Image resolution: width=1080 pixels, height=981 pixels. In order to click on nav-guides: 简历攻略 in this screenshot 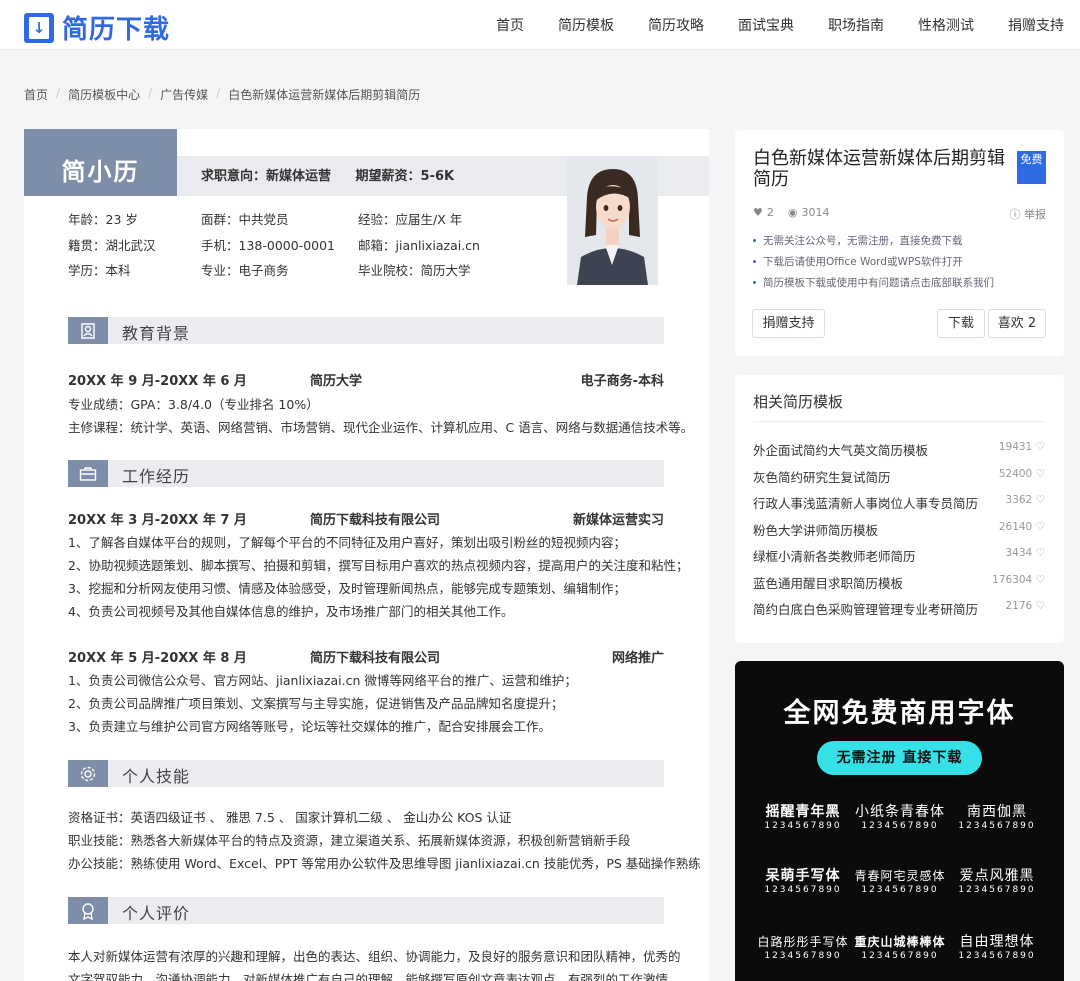, I will do `click(676, 25)`.